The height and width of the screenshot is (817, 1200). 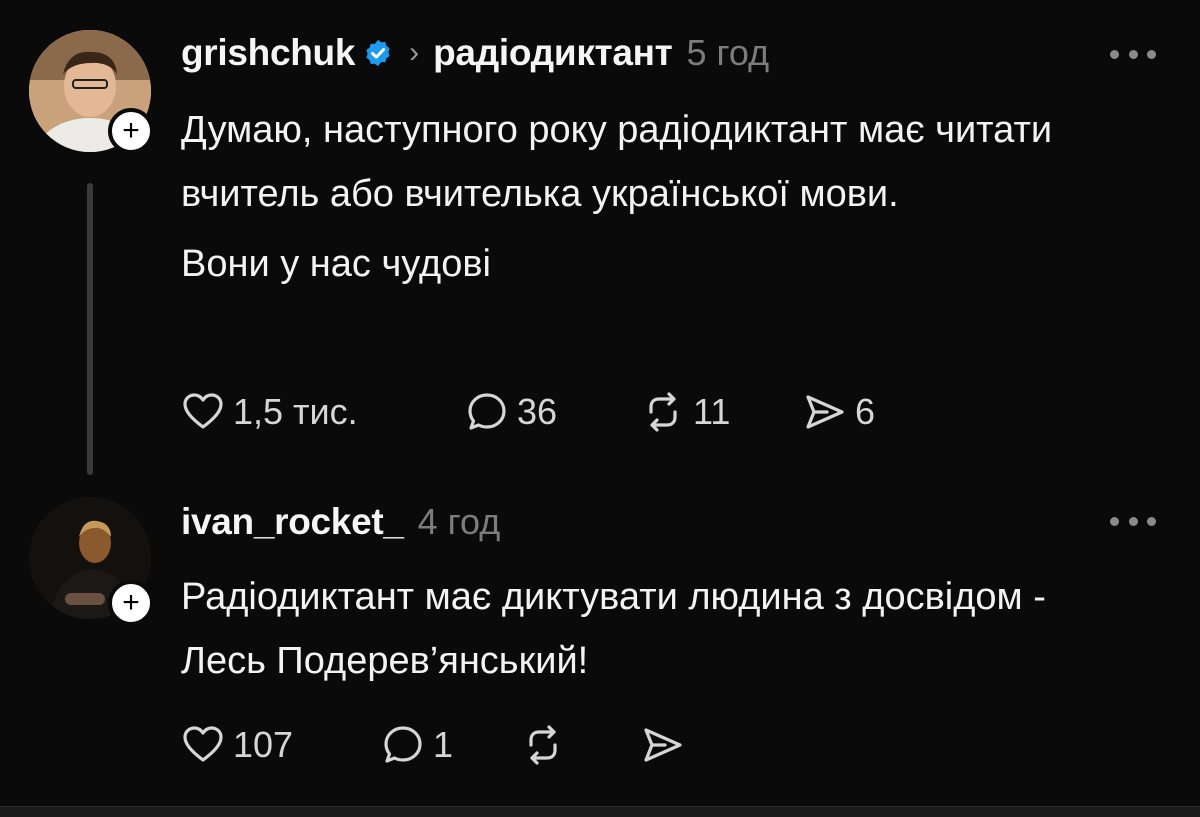 I want to click on reply-button: 1, so click(x=451, y=745).